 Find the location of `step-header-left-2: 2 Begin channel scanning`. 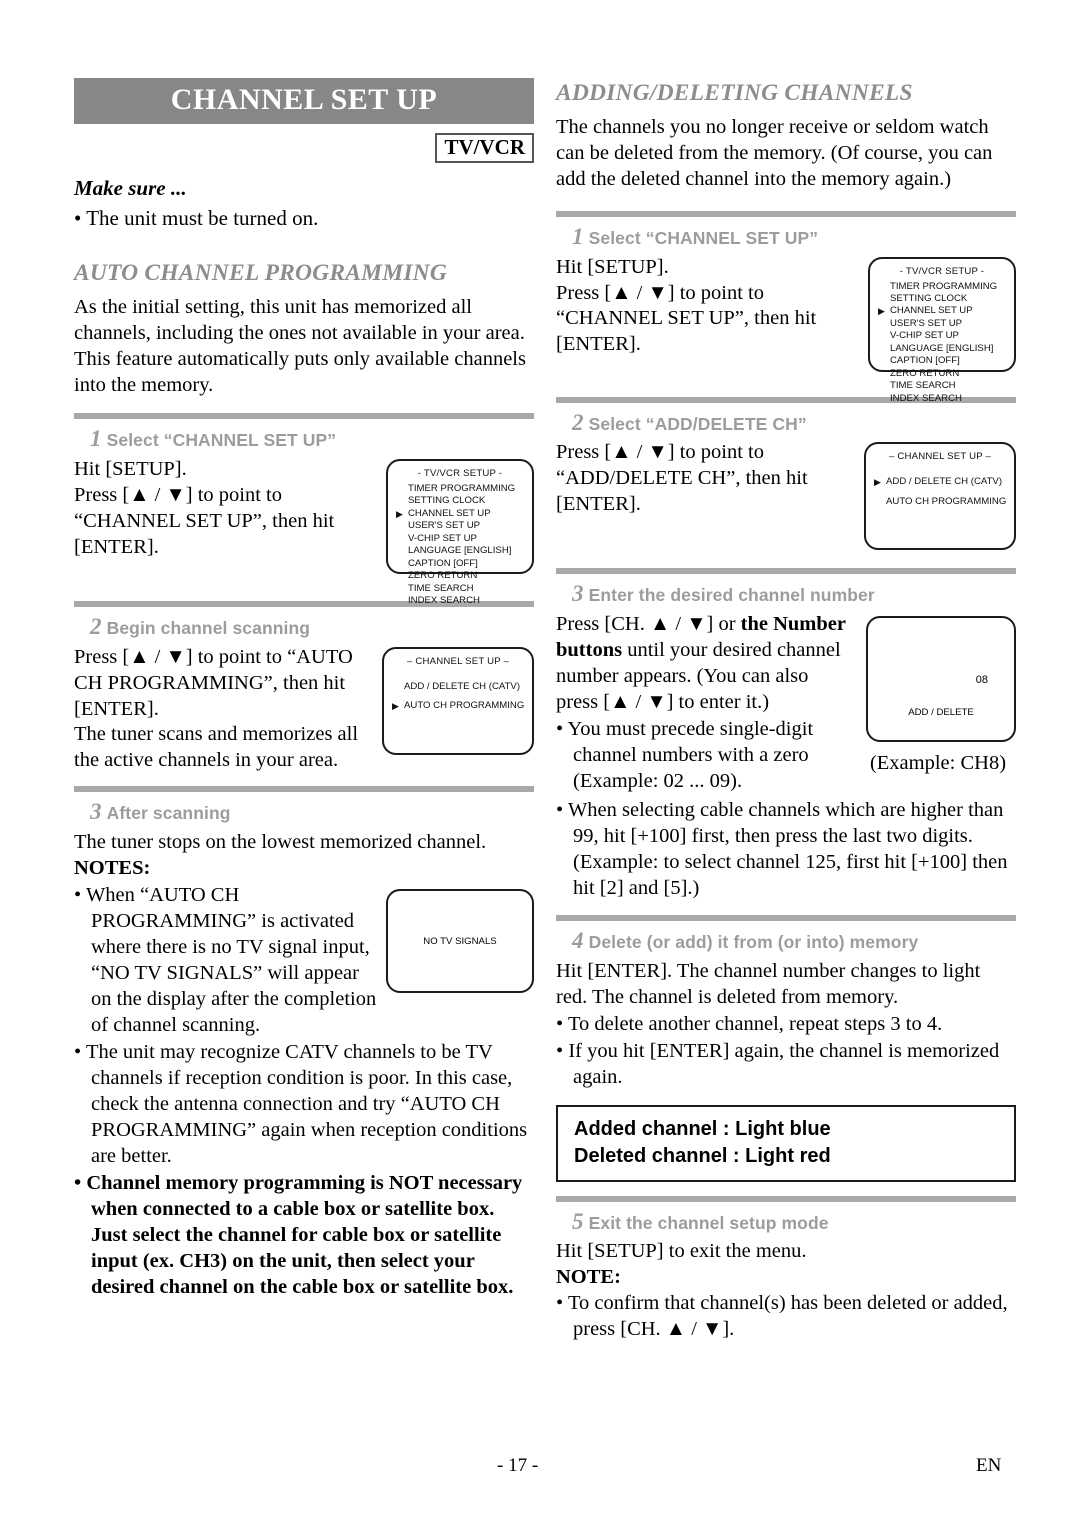

step-header-left-2: 2 Begin channel scanning is located at coordinates (312, 627).